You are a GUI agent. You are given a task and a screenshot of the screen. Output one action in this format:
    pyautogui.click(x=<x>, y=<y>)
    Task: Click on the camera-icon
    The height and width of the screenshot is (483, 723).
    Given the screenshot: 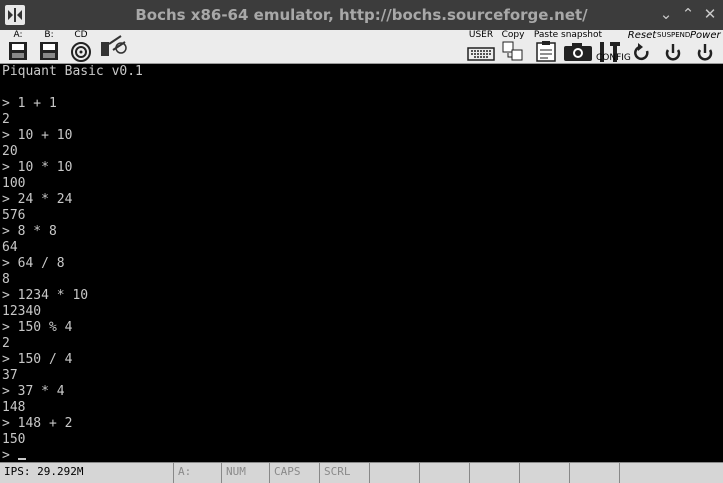 What is the action you would take?
    pyautogui.click(x=578, y=52)
    